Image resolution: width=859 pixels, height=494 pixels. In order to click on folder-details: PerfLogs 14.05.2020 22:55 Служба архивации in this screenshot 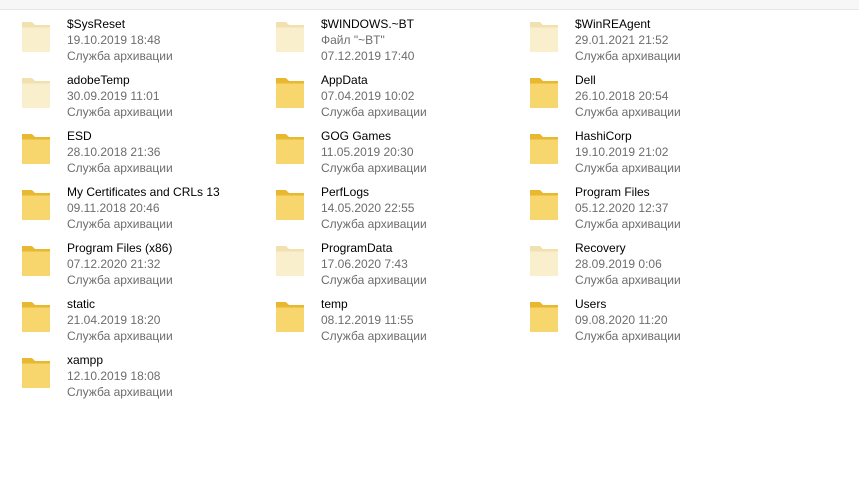, I will do `click(374, 208)`.